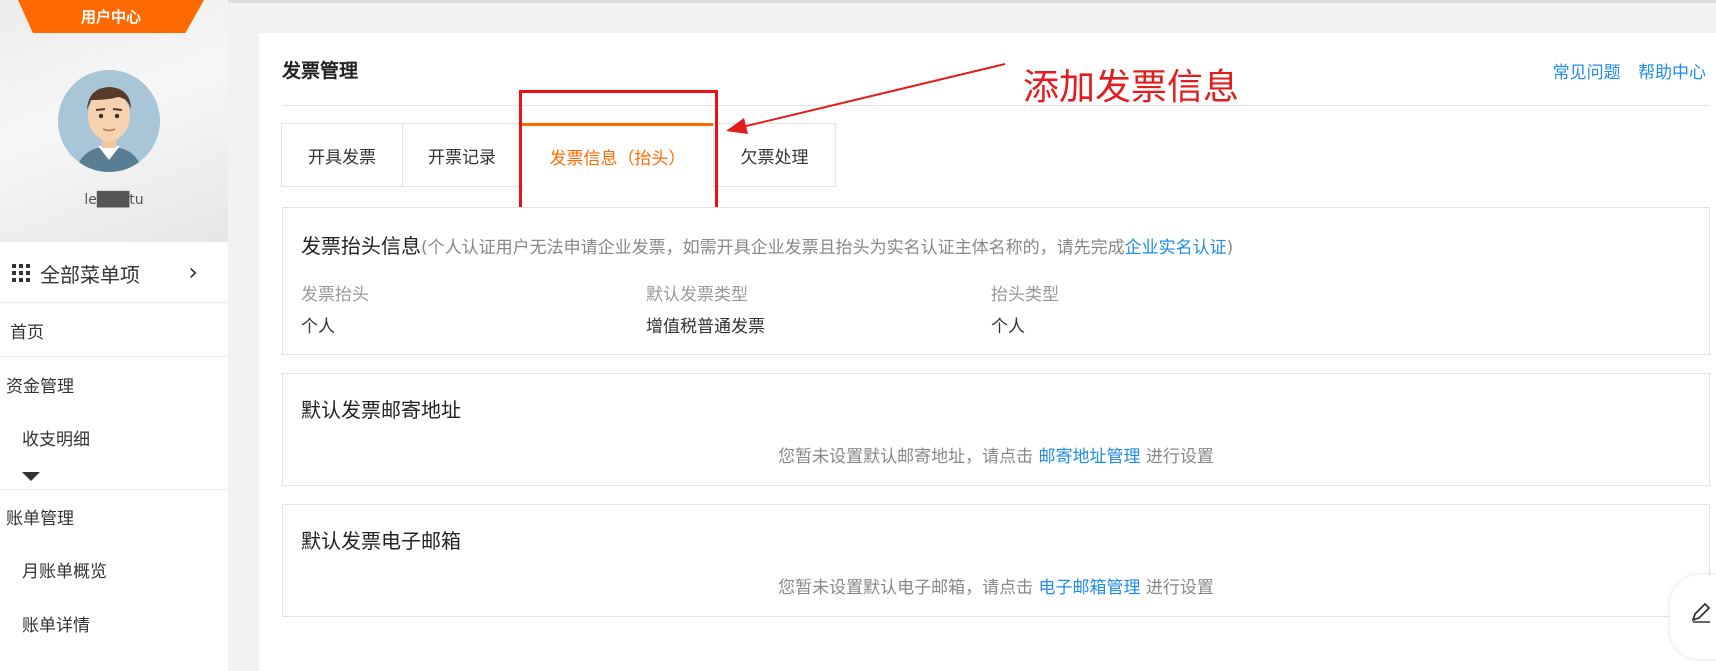  Describe the element at coordinates (109, 121) in the screenshot. I see `avatar` at that location.